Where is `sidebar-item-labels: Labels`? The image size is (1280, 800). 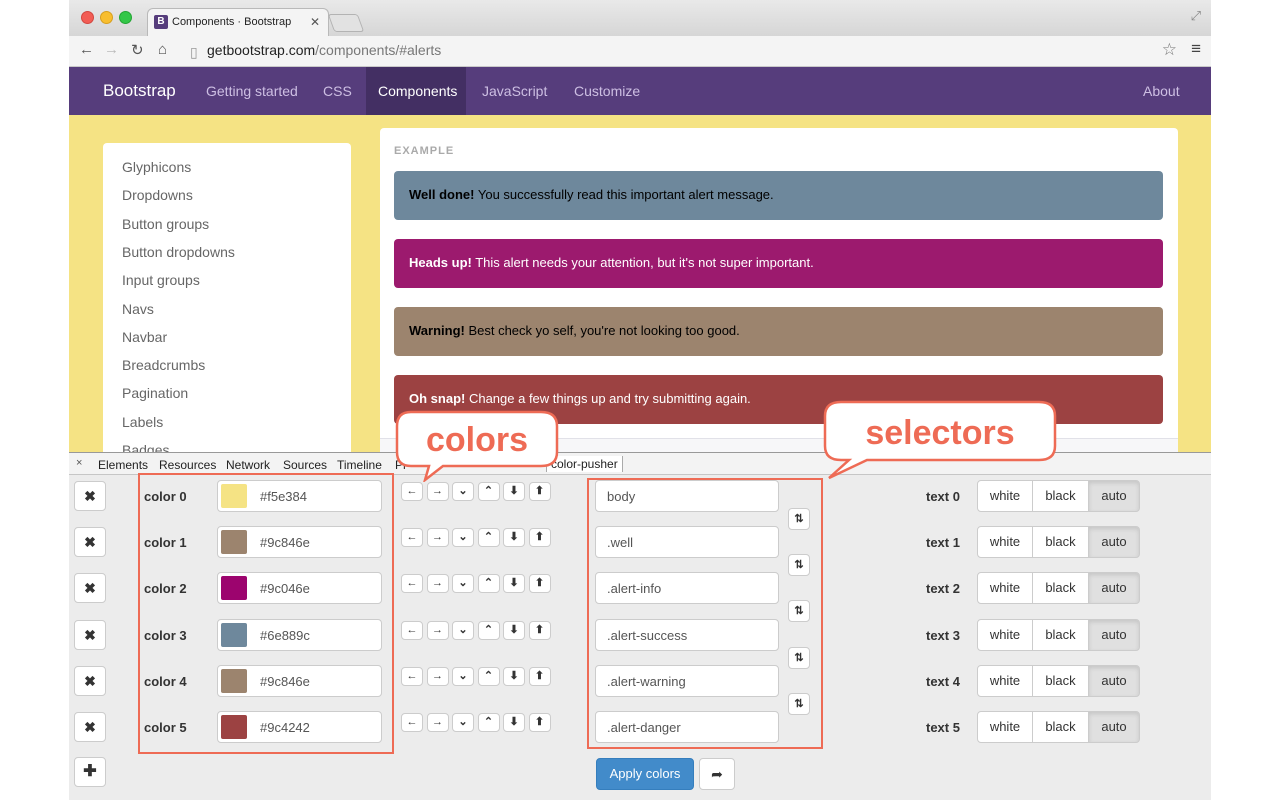 sidebar-item-labels: Labels is located at coordinates (142, 422).